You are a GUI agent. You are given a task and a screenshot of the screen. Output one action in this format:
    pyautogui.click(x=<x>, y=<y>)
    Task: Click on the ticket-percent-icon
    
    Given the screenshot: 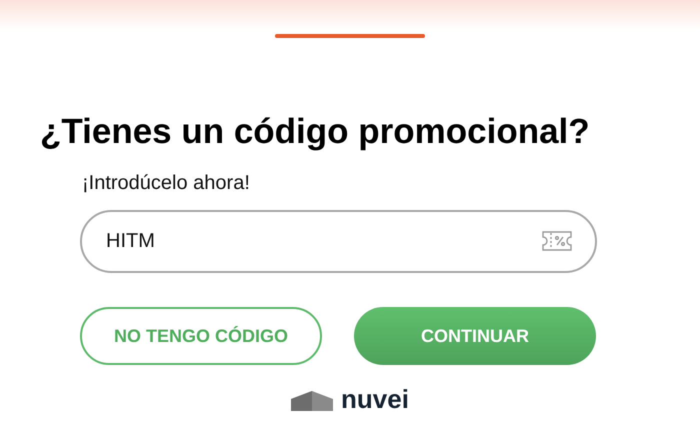 What is the action you would take?
    pyautogui.click(x=557, y=241)
    